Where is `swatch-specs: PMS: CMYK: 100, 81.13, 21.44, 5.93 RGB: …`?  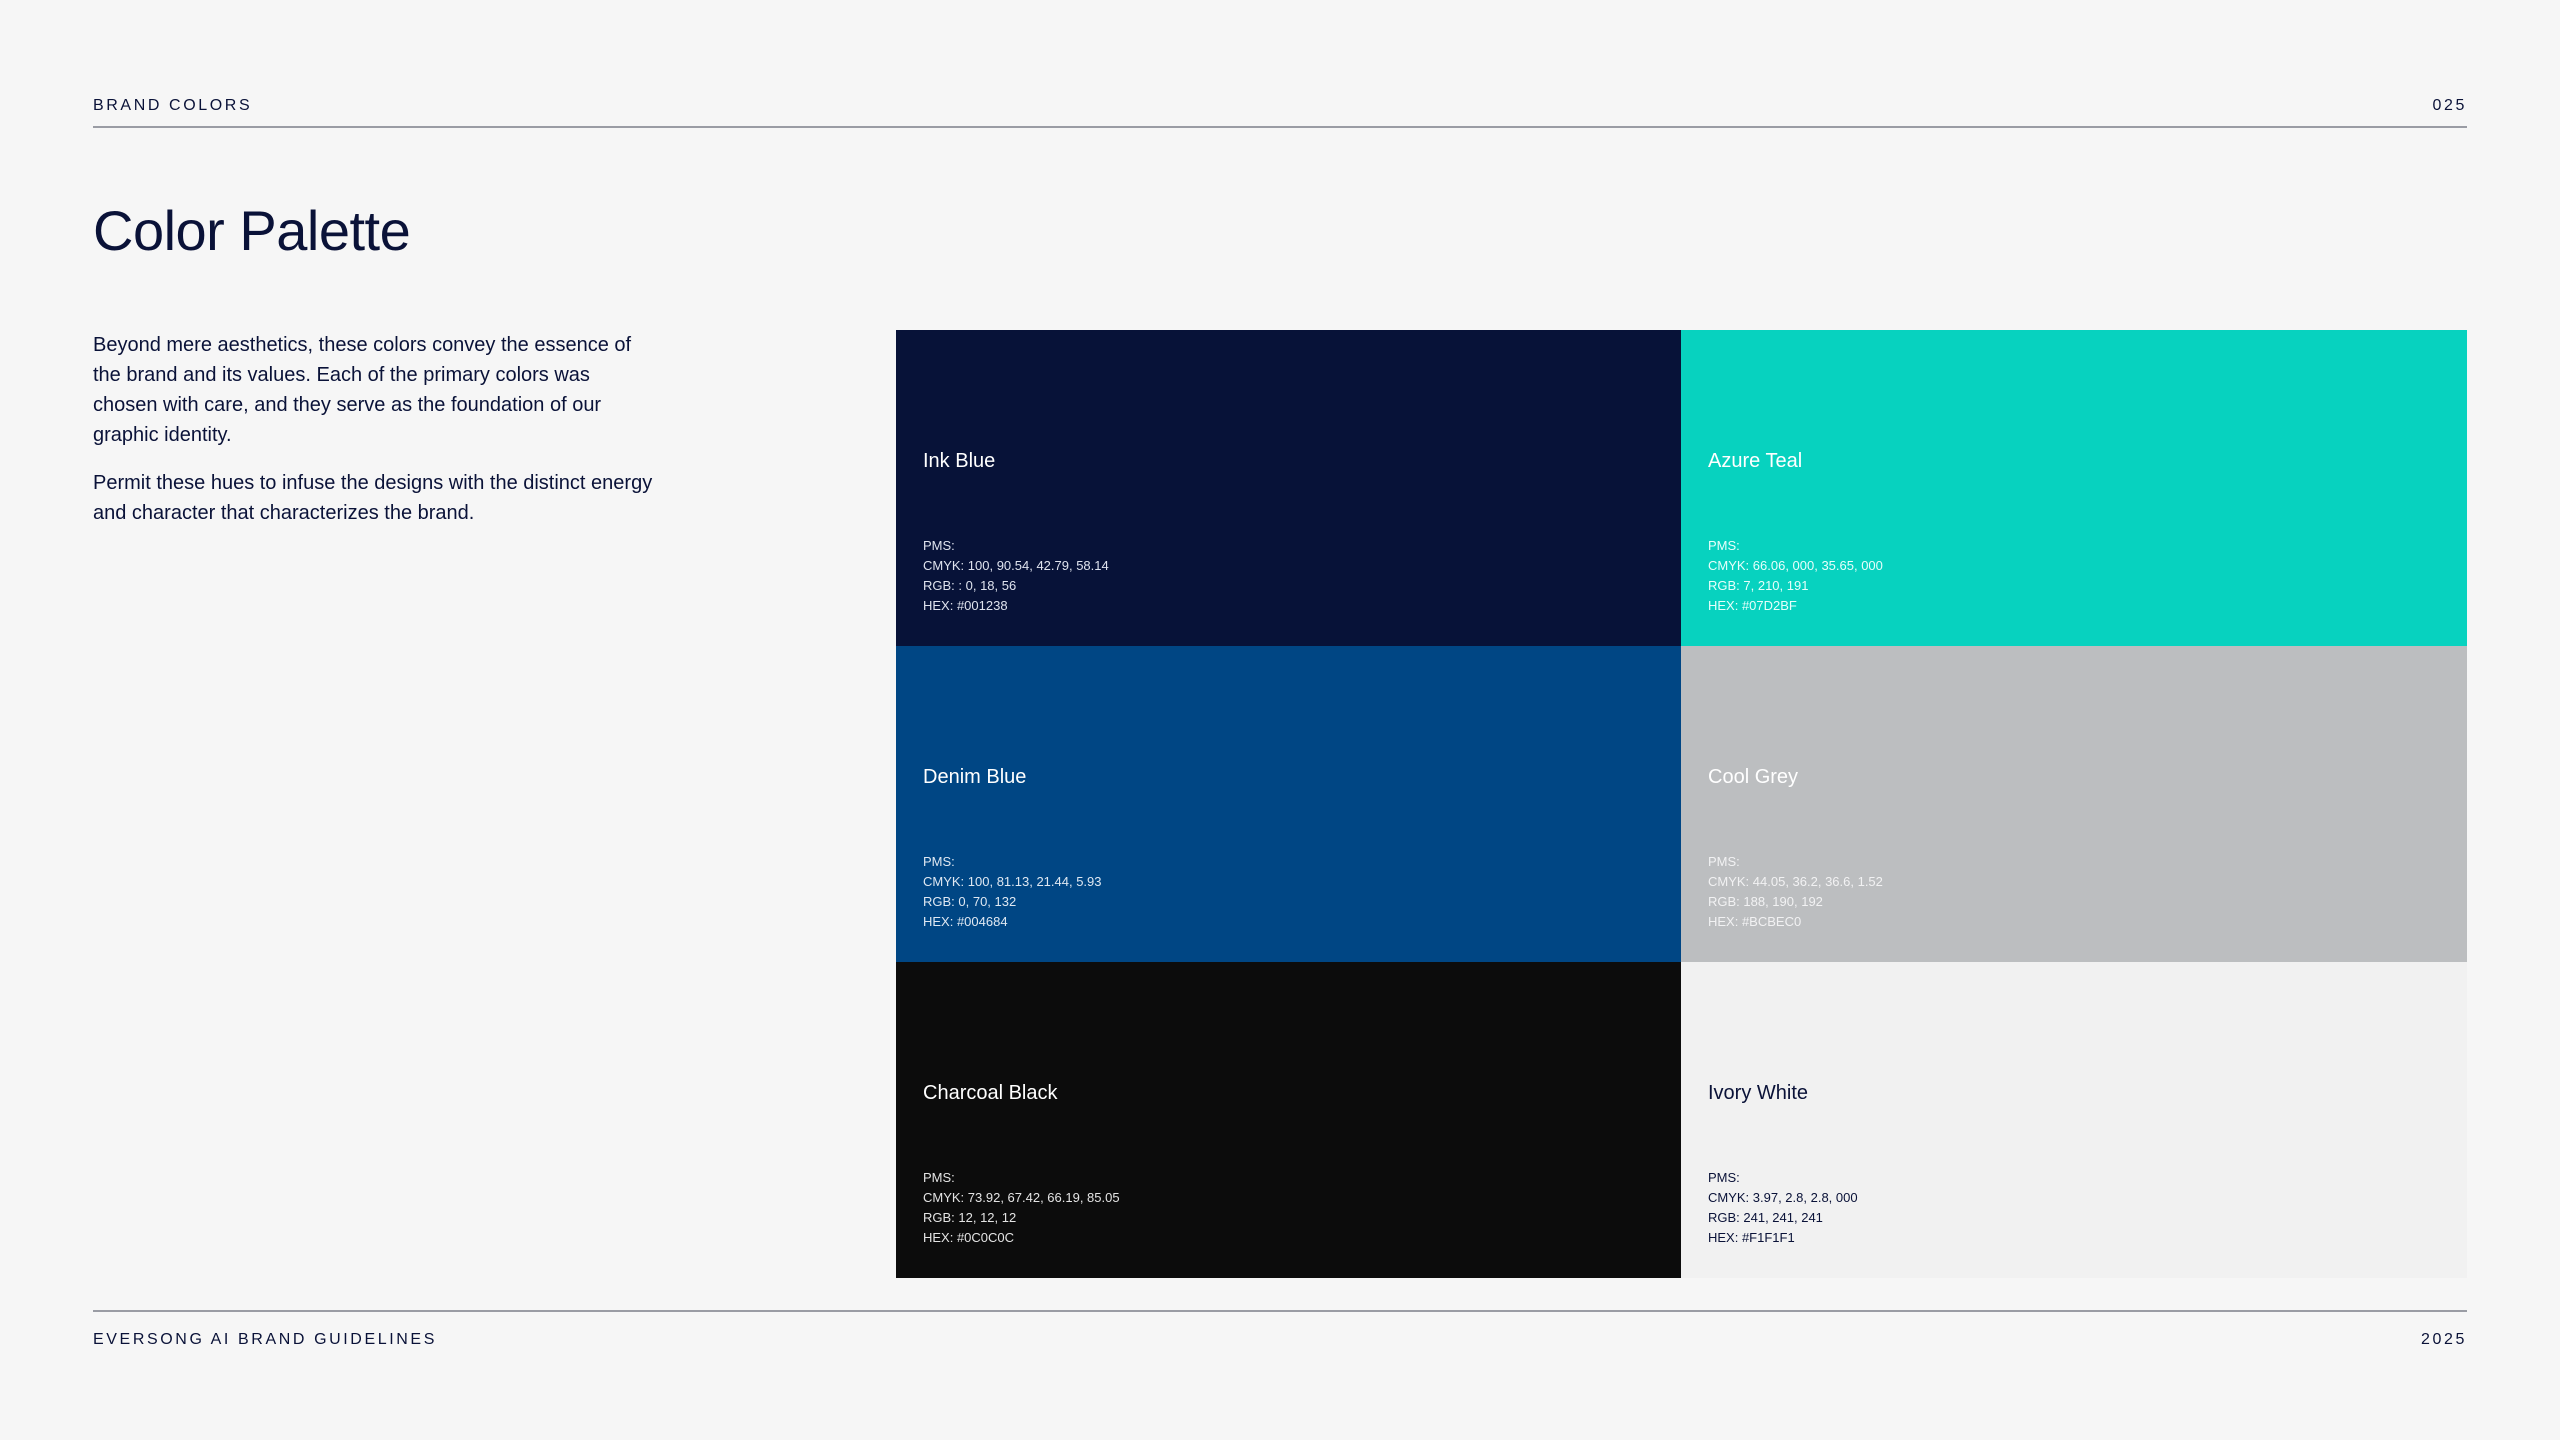
swatch-specs: PMS: CMYK: 100, 81.13, 21.44, 5.93 RGB: … is located at coordinates (1012, 892).